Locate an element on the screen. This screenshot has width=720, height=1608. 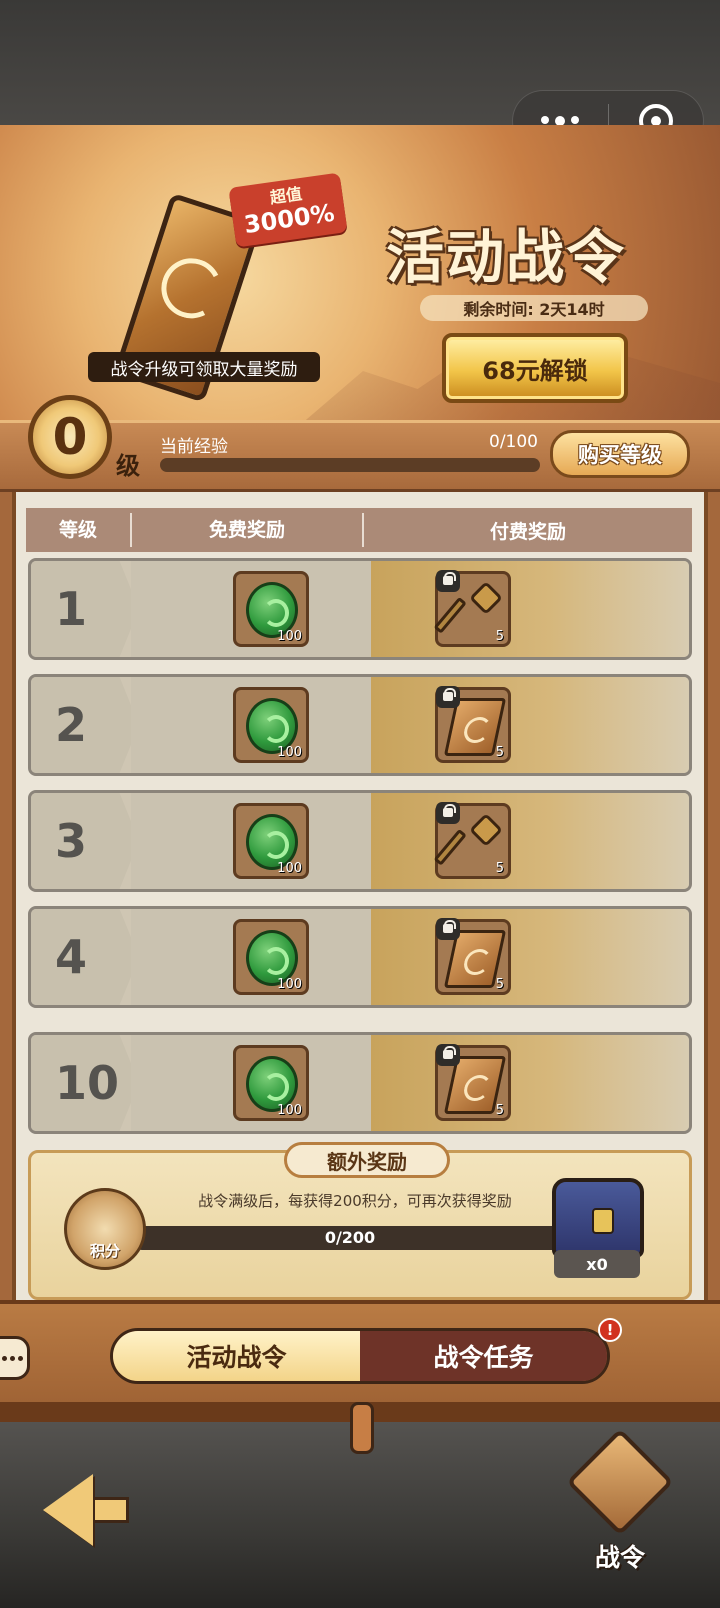
row-level: 3 is located at coordinates (85, 841).